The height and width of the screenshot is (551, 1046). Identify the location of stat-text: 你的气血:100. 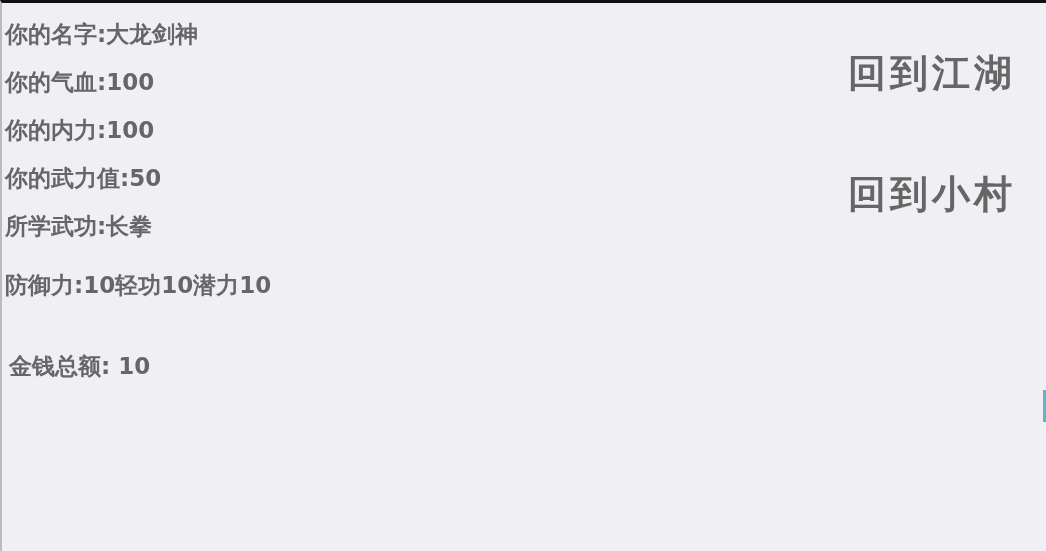
(80, 82).